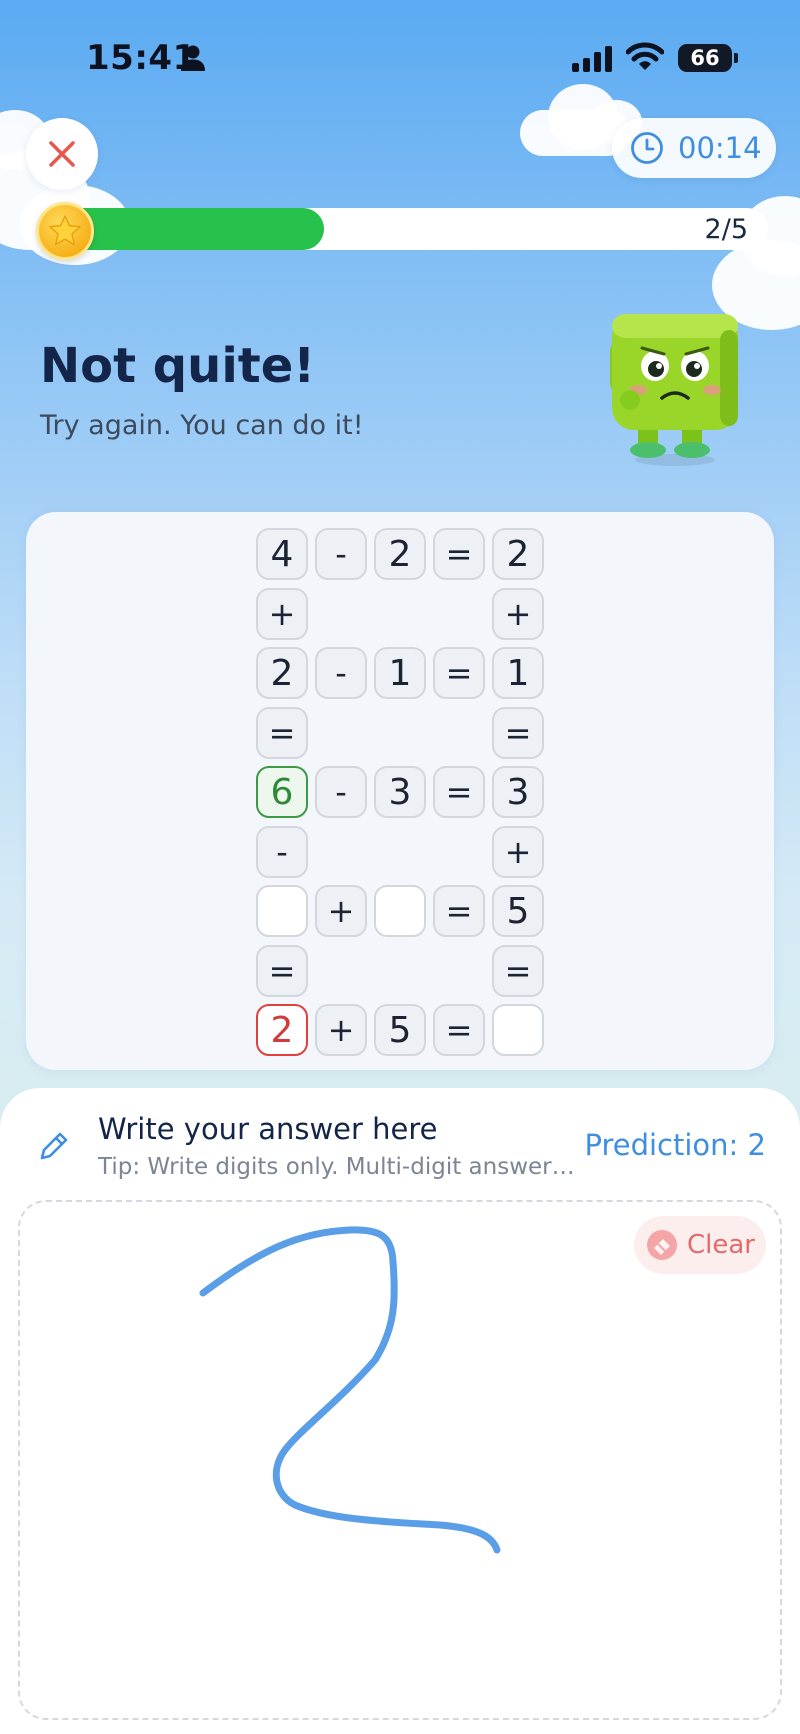 The width and height of the screenshot is (800, 1734). I want to click on progress-label: 2/5, so click(726, 229).